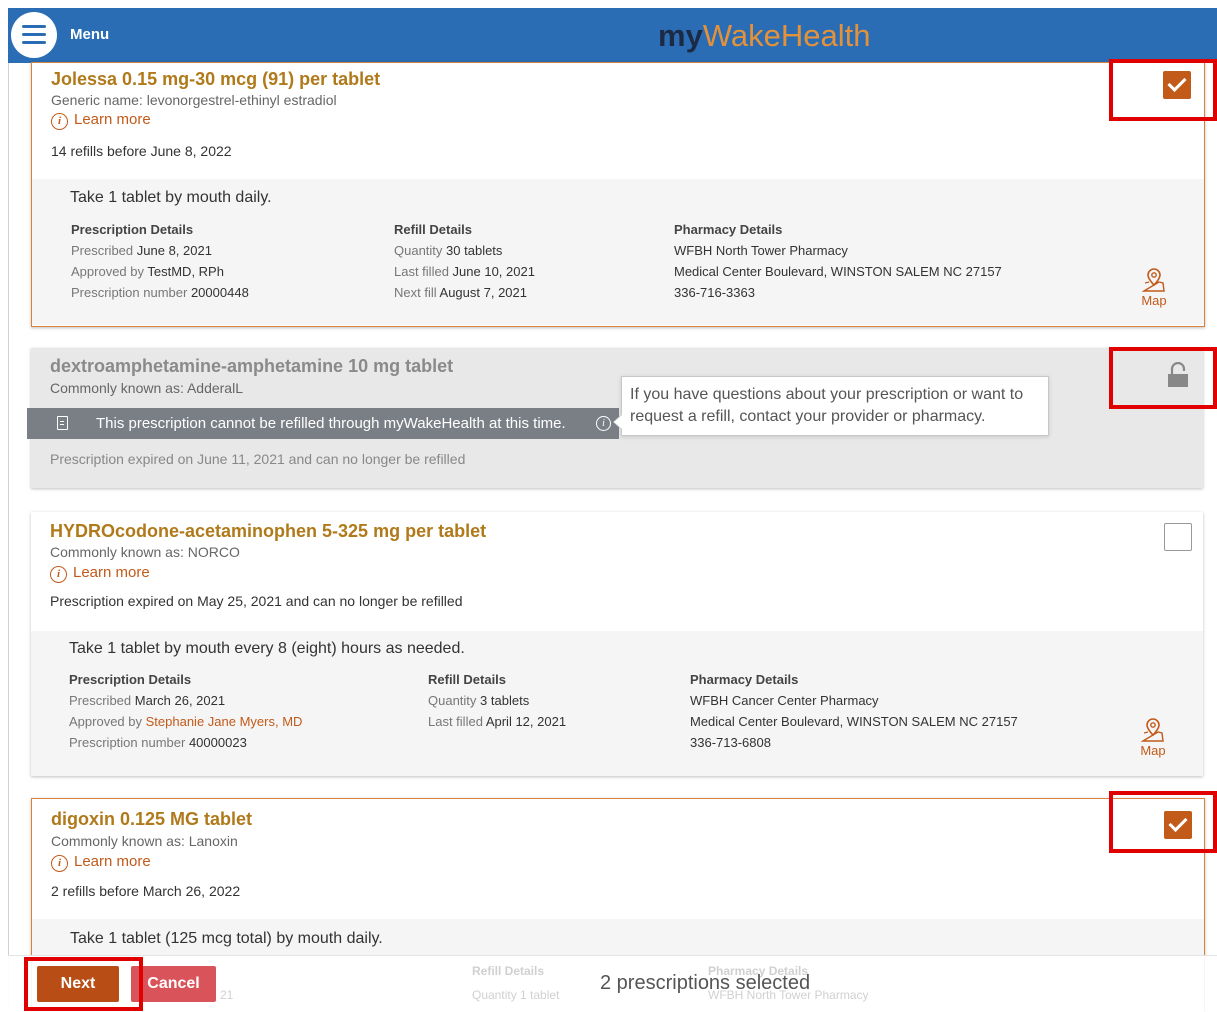  What do you see at coordinates (141, 151) in the screenshot?
I see `refill-status: 14 refills before June 8, 2022` at bounding box center [141, 151].